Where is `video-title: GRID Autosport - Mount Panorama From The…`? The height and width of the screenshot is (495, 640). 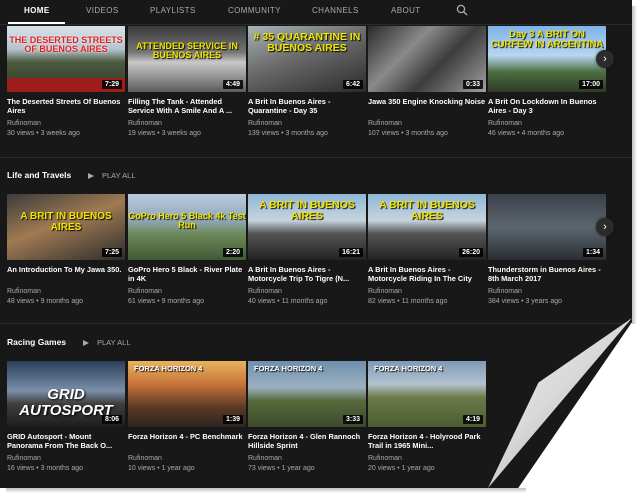
video-title: GRID Autosport - Mount Panorama From The… is located at coordinates (66, 441).